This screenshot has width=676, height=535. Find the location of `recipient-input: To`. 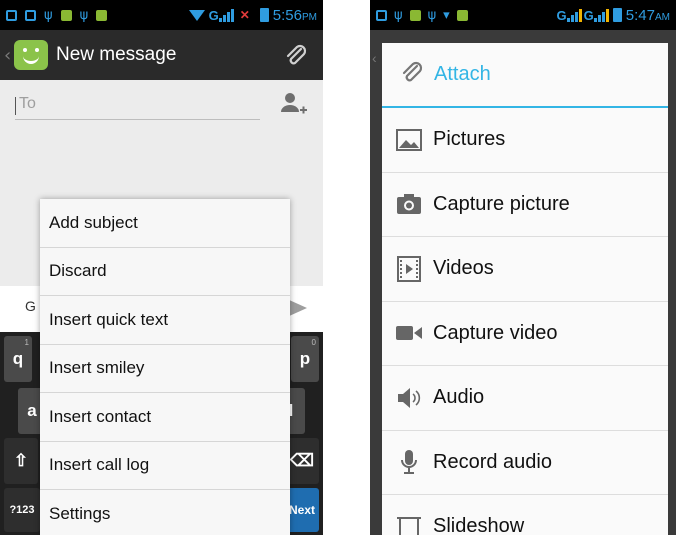

recipient-input: To is located at coordinates (137, 106).